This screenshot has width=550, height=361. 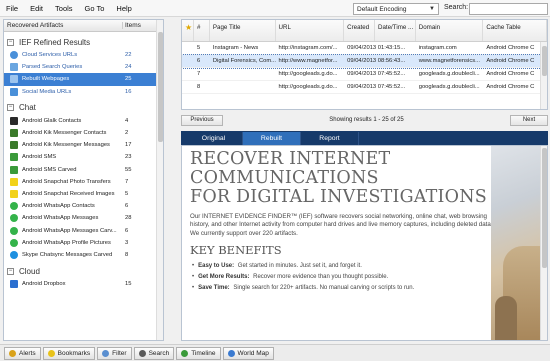 I want to click on tab-bookmarks: Bookmarks, so click(x=69, y=353).